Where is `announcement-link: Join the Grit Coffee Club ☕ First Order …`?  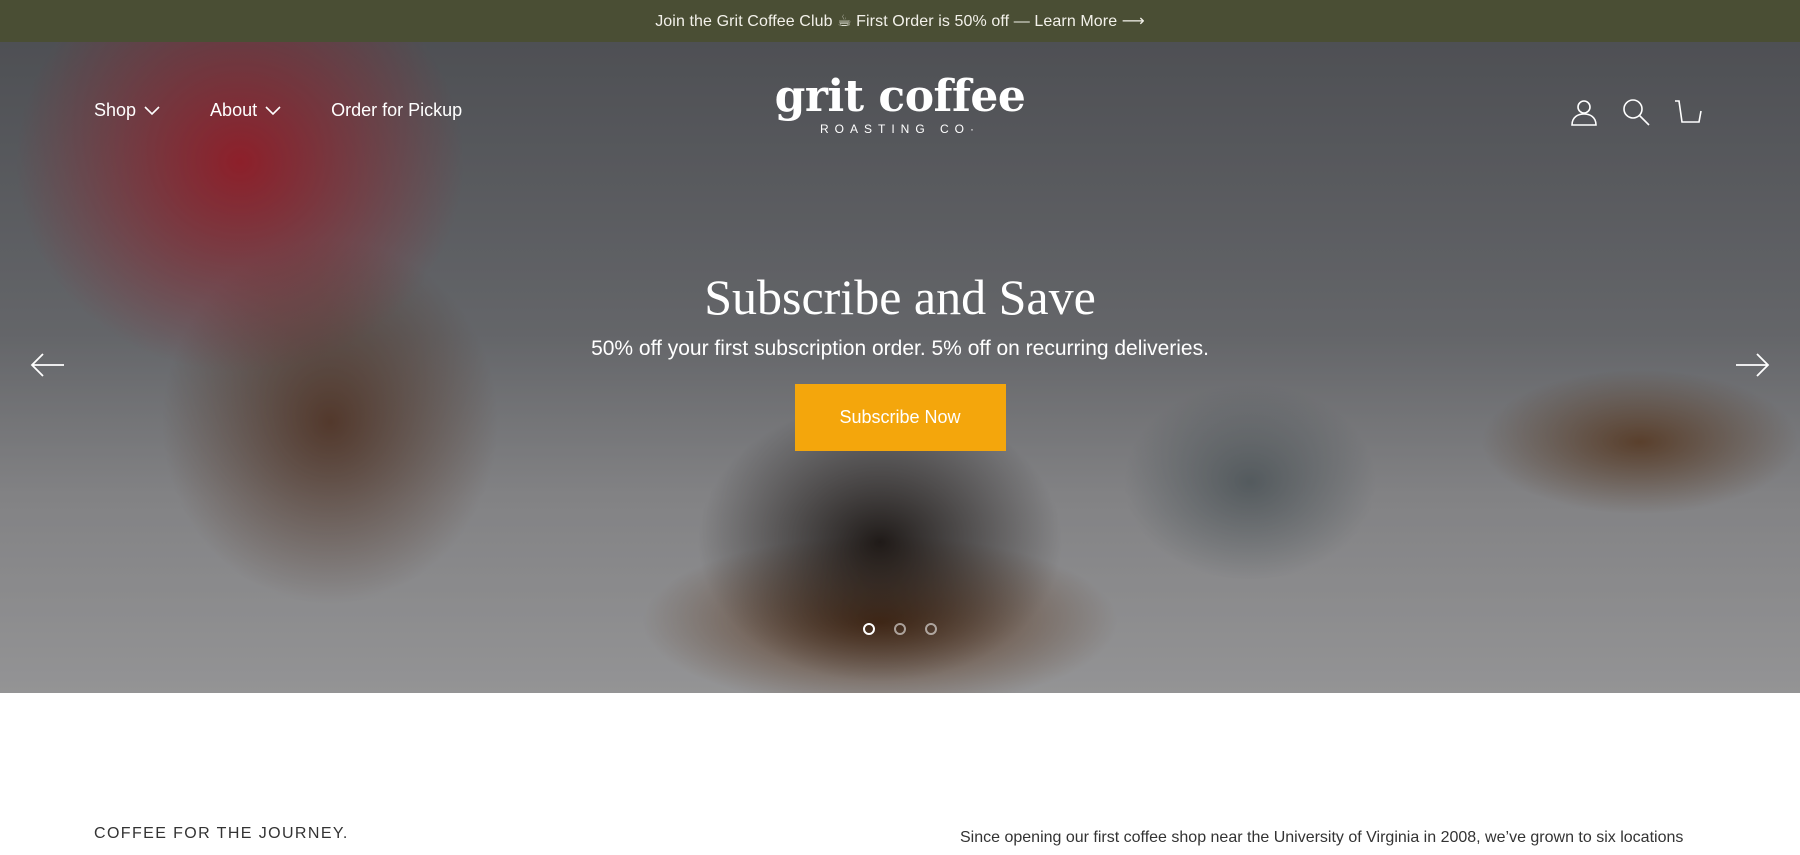
announcement-link: Join the Grit Coffee Club ☕ First Order … is located at coordinates (900, 21).